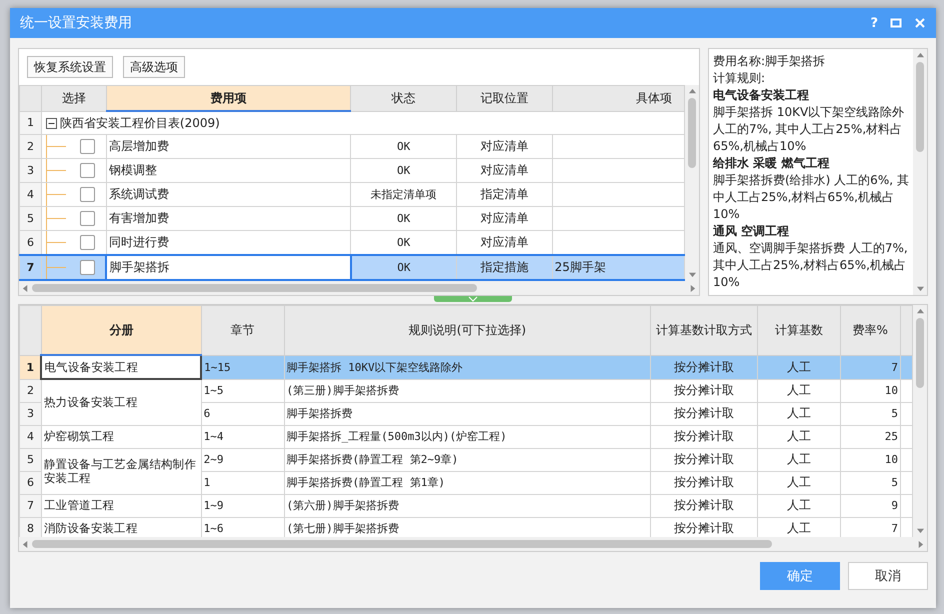  Describe the element at coordinates (467, 505) in the screenshot. I see `table-cell: (第六册)脚手架搭拆费` at that location.